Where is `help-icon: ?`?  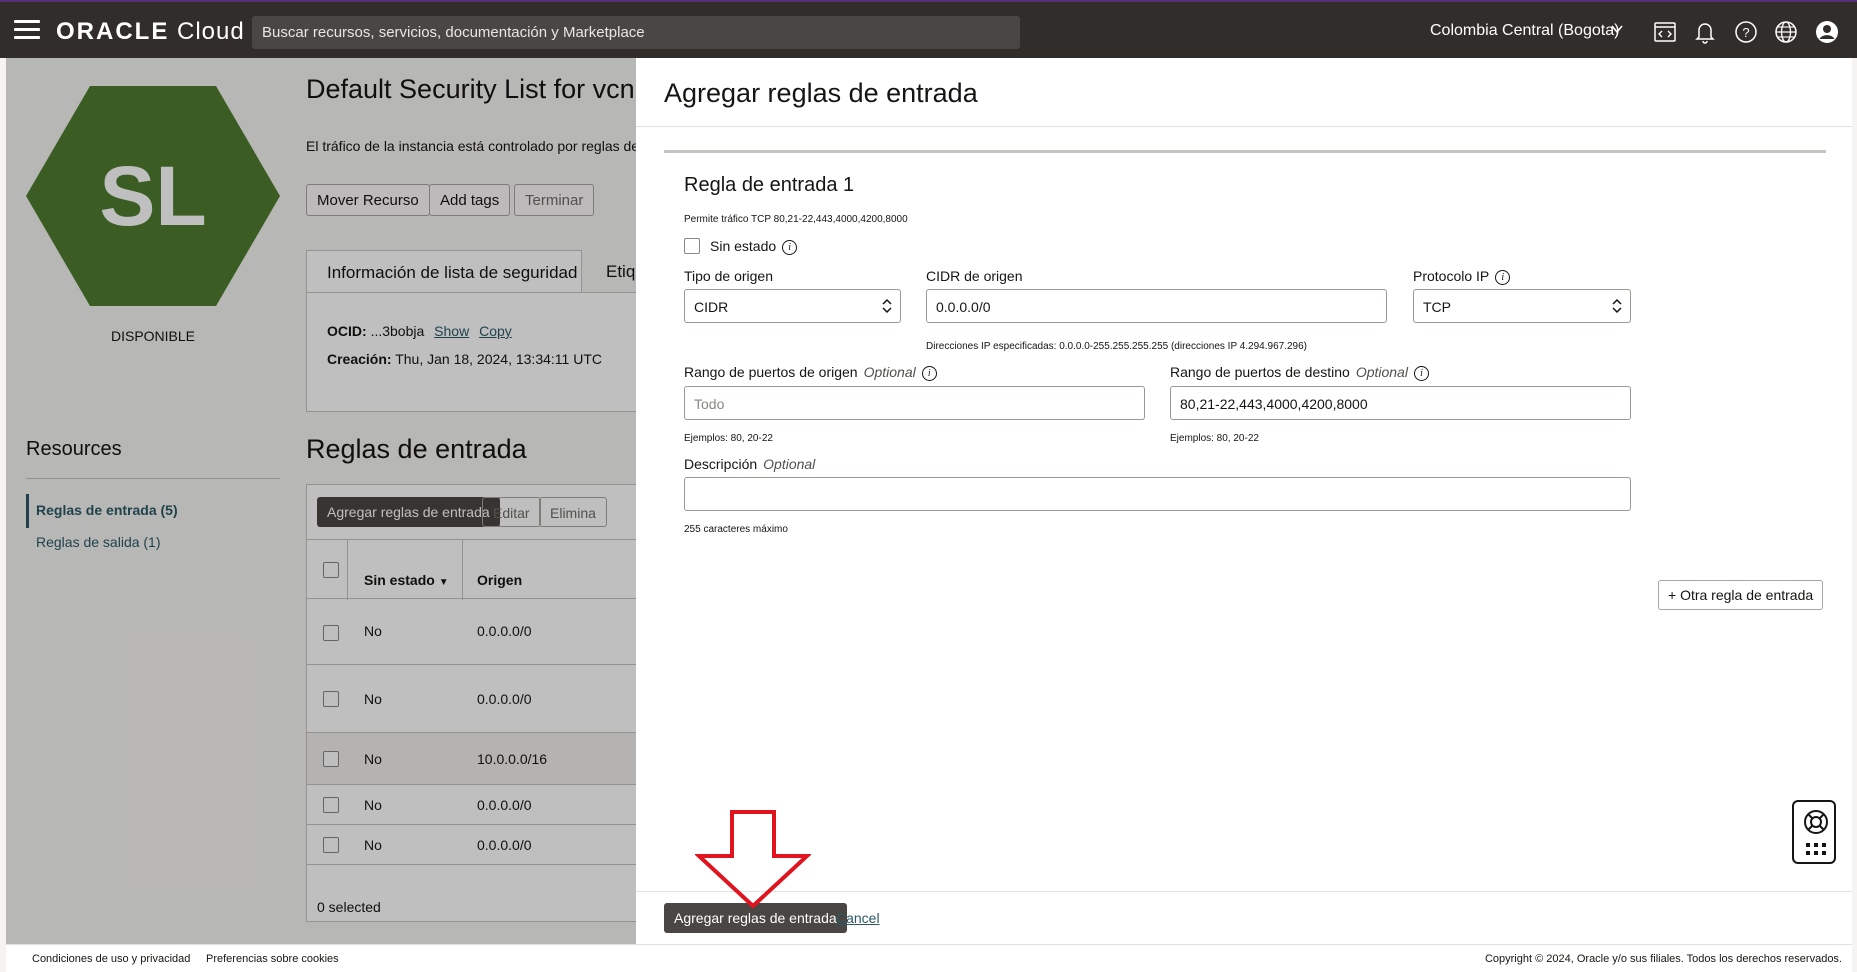
help-icon: ? is located at coordinates (1746, 32).